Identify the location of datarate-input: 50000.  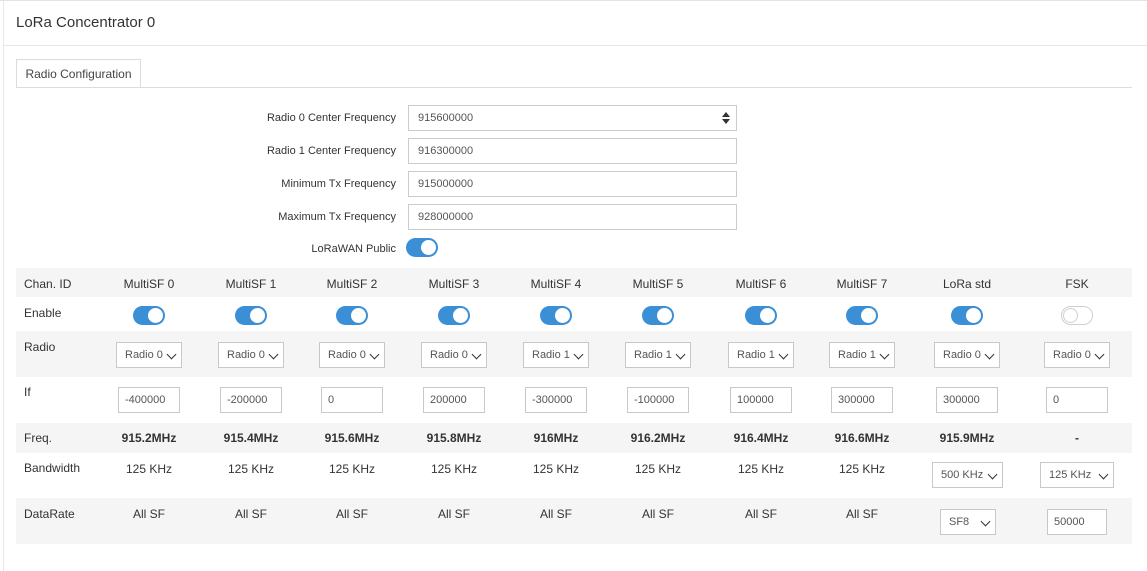
(1077, 522).